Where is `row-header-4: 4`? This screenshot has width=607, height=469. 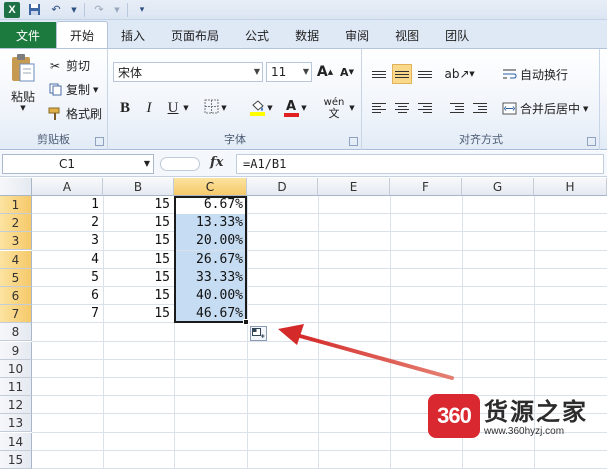 row-header-4: 4 is located at coordinates (16, 259).